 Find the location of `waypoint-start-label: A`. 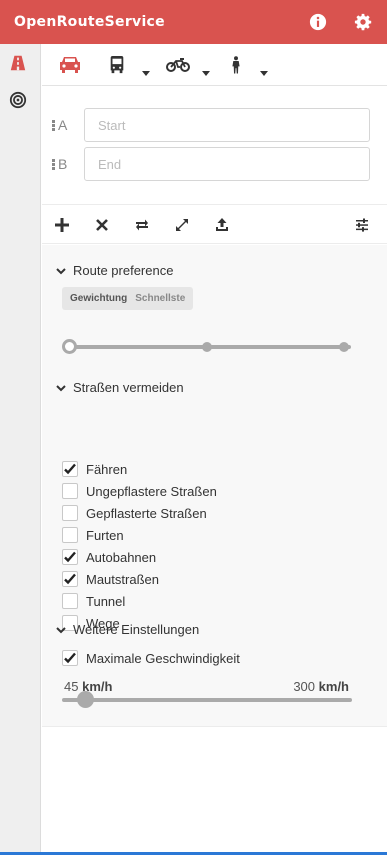

waypoint-start-label: A is located at coordinates (59, 125).